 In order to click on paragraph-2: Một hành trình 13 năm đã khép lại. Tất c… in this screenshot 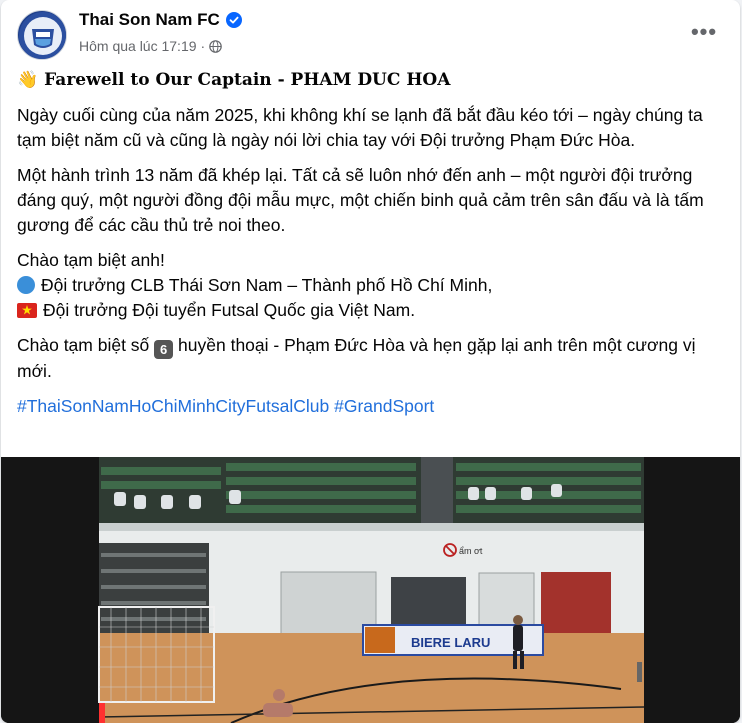, I will do `click(360, 200)`.